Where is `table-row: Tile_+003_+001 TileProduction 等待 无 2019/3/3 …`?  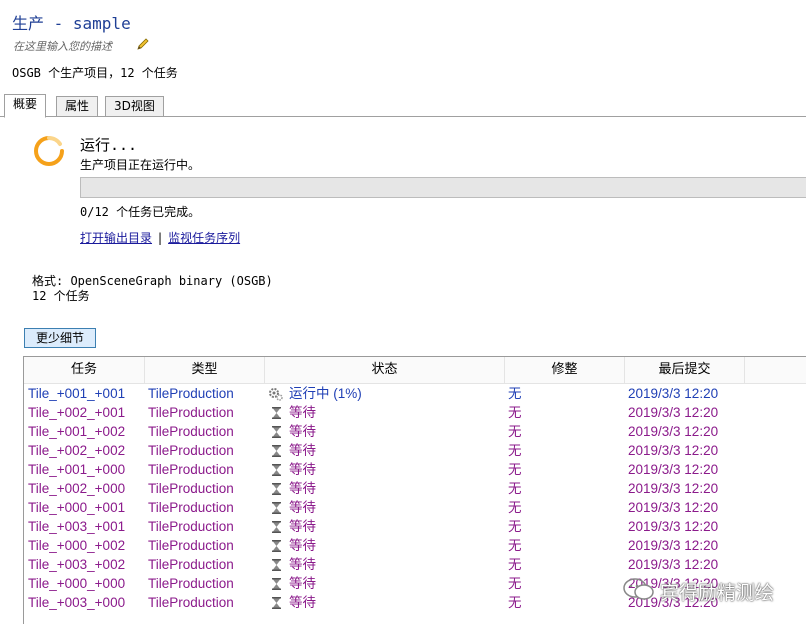
table-row: Tile_+003_+001 TileProduction 等待 无 2019/3/3 … is located at coordinates (384, 526).